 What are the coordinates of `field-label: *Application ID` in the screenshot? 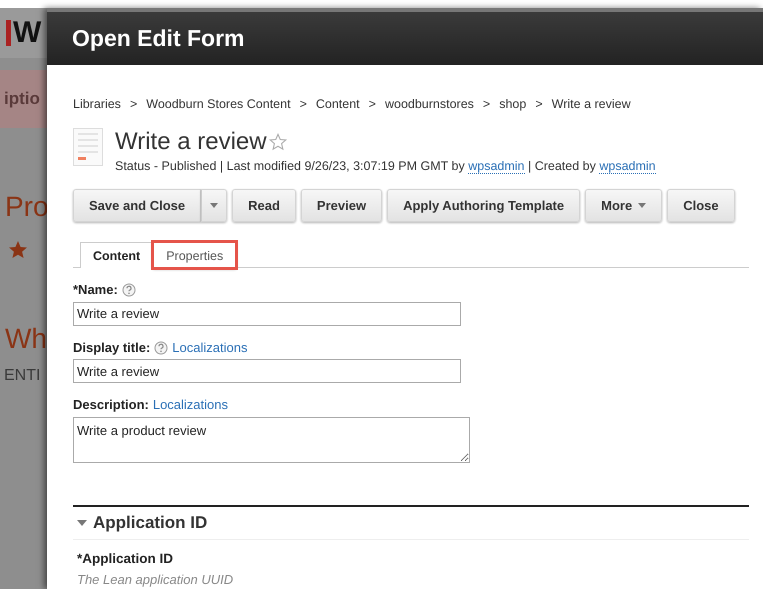 It's located at (125, 559).